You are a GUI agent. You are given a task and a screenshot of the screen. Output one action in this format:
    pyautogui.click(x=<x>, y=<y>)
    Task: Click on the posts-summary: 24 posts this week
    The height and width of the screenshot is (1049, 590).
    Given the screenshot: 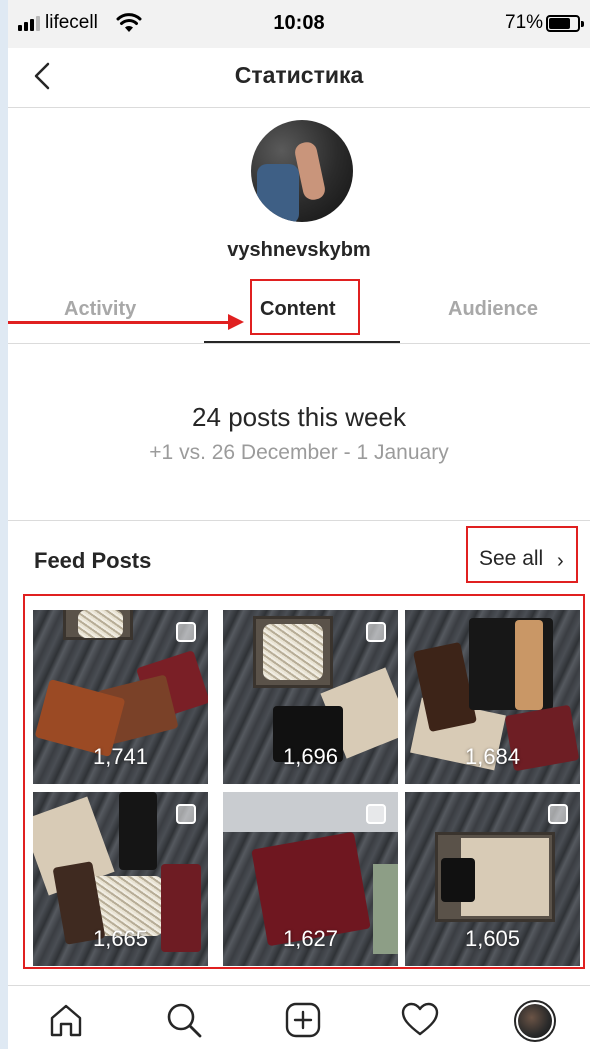 What is the action you would take?
    pyautogui.click(x=299, y=417)
    